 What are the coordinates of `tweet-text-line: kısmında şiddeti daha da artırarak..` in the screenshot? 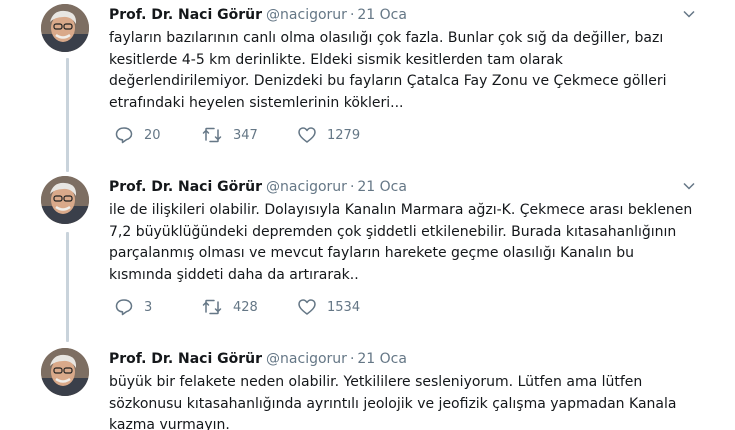 It's located at (234, 274).